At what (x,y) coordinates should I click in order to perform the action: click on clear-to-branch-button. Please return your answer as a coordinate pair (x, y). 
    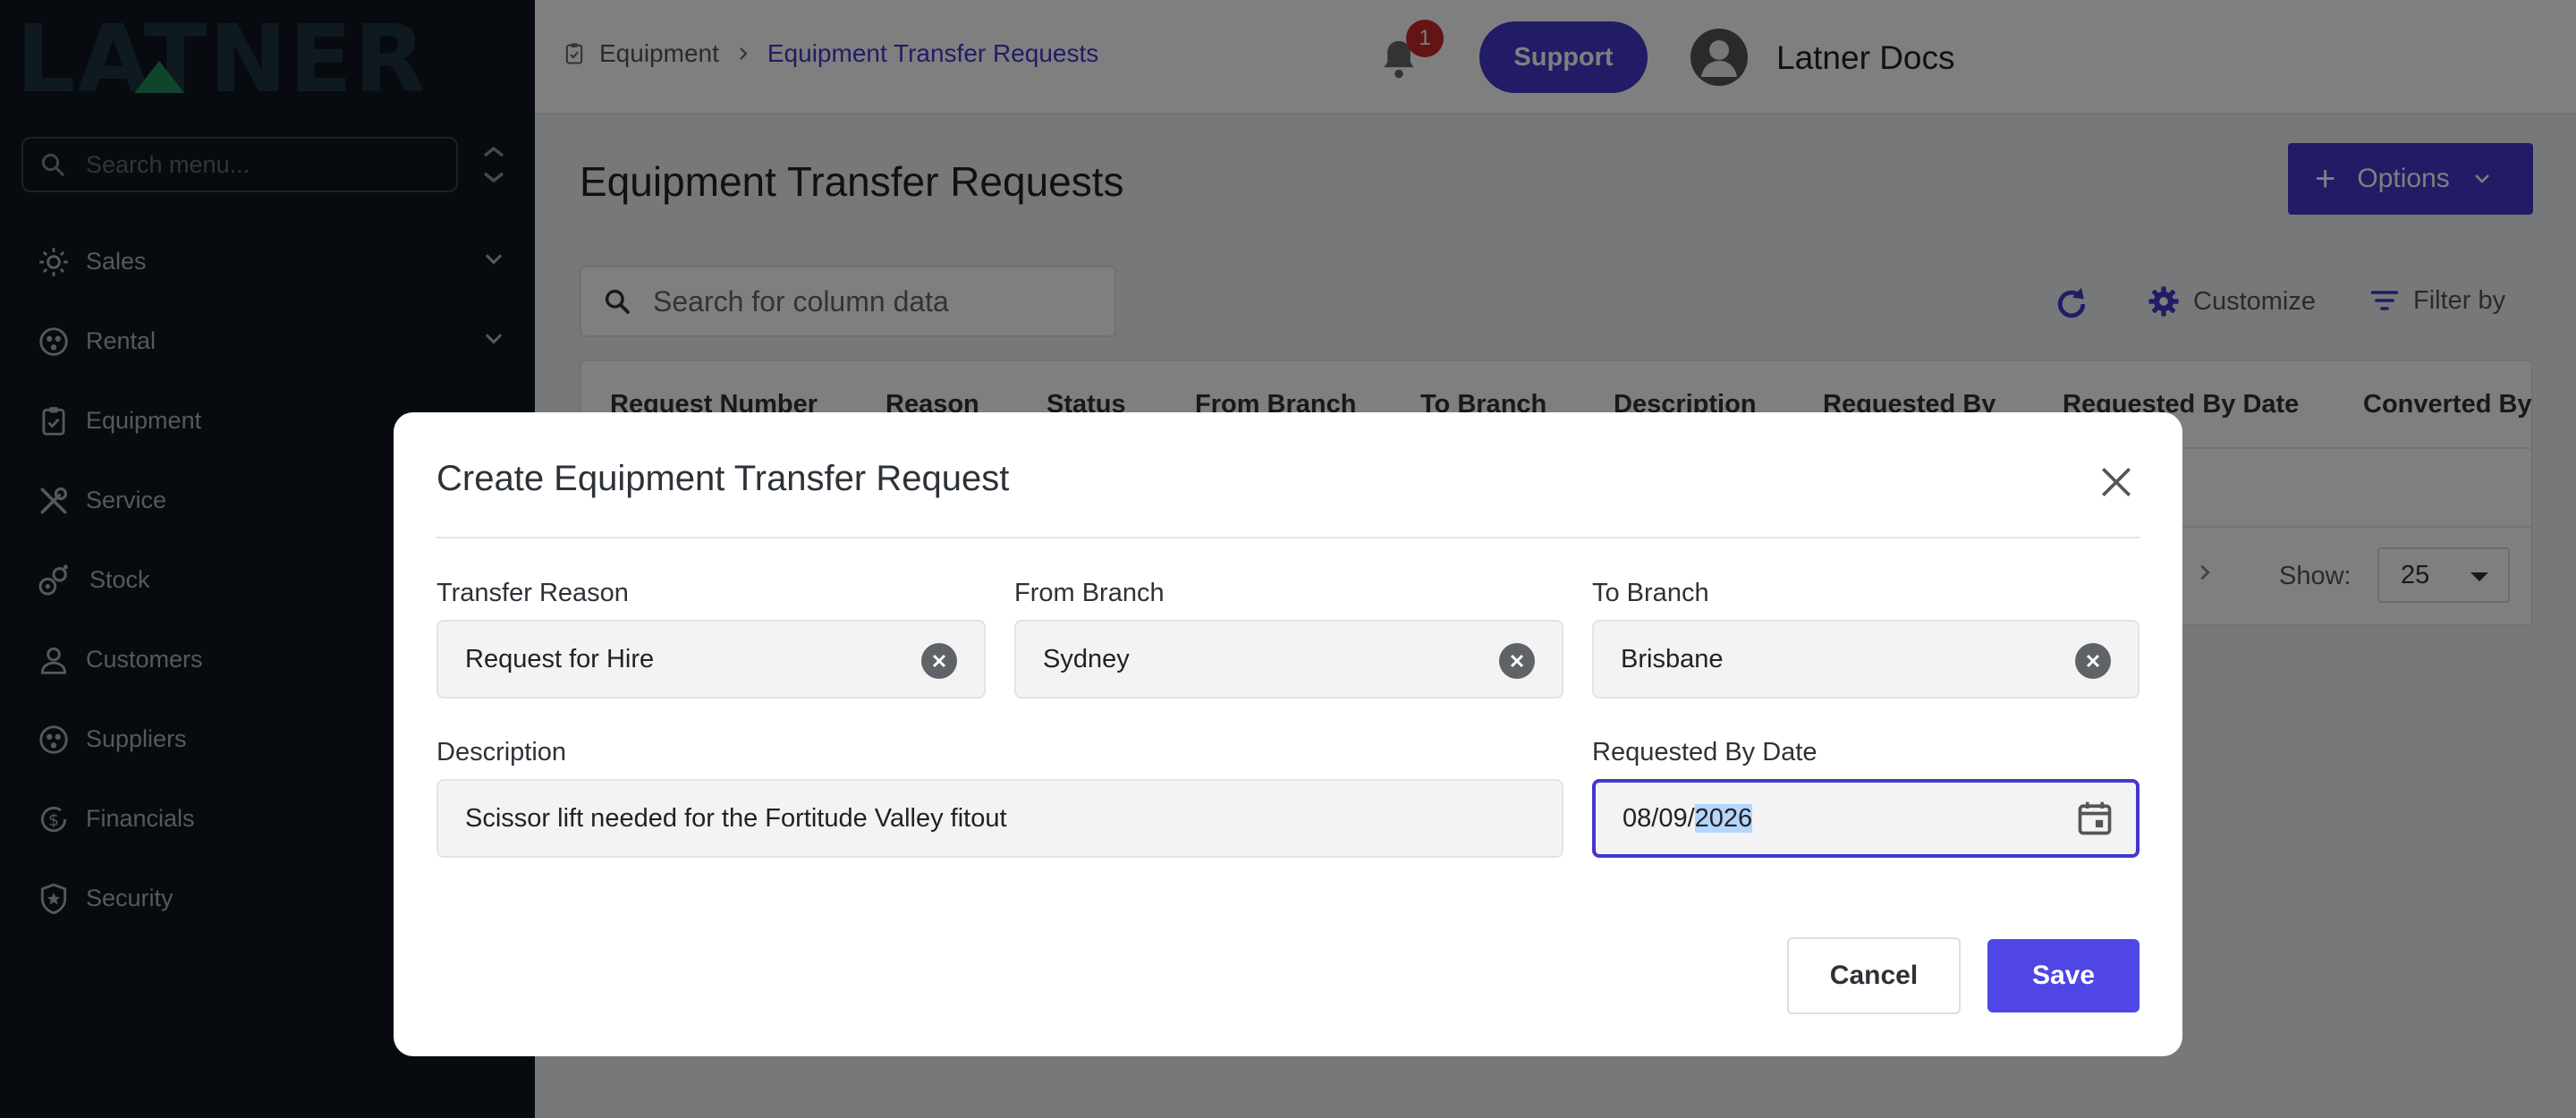
    Looking at the image, I should click on (2093, 661).